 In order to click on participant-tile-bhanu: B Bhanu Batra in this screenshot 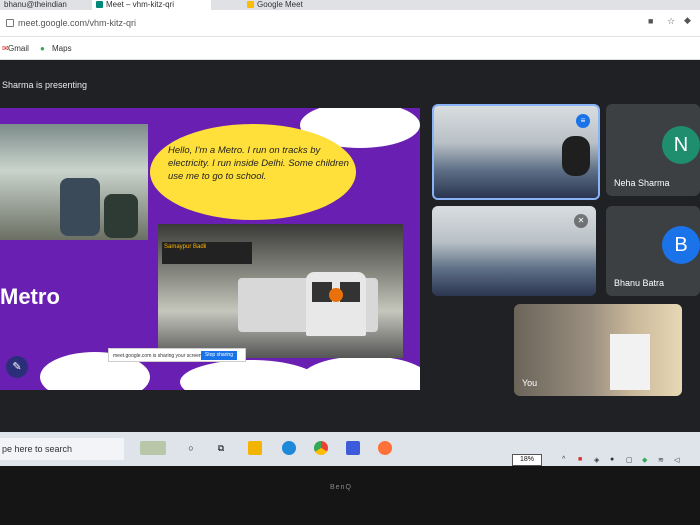, I will do `click(653, 251)`.